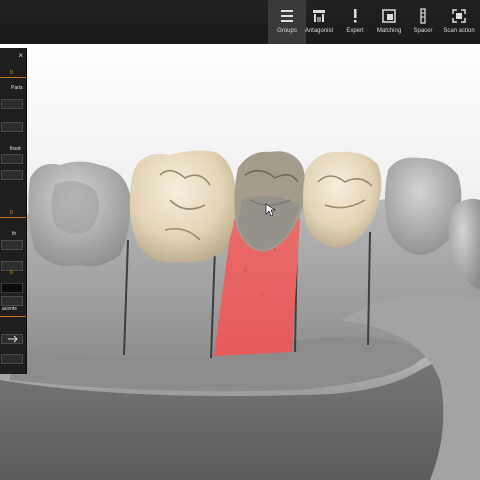 This screenshot has height=480, width=480. I want to click on acents-label: acents, so click(9, 309).